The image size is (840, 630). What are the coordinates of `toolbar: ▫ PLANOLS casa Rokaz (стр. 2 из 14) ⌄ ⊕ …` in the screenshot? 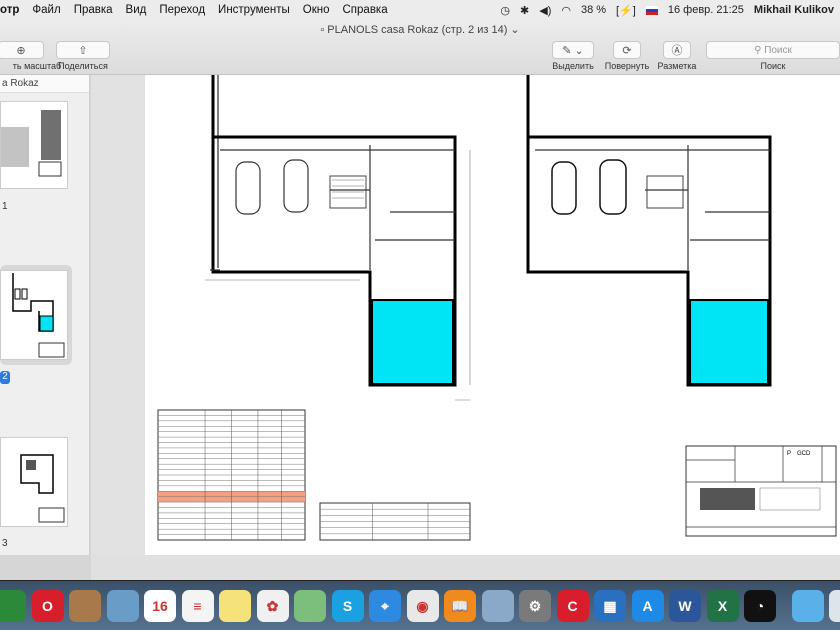 It's located at (420, 47).